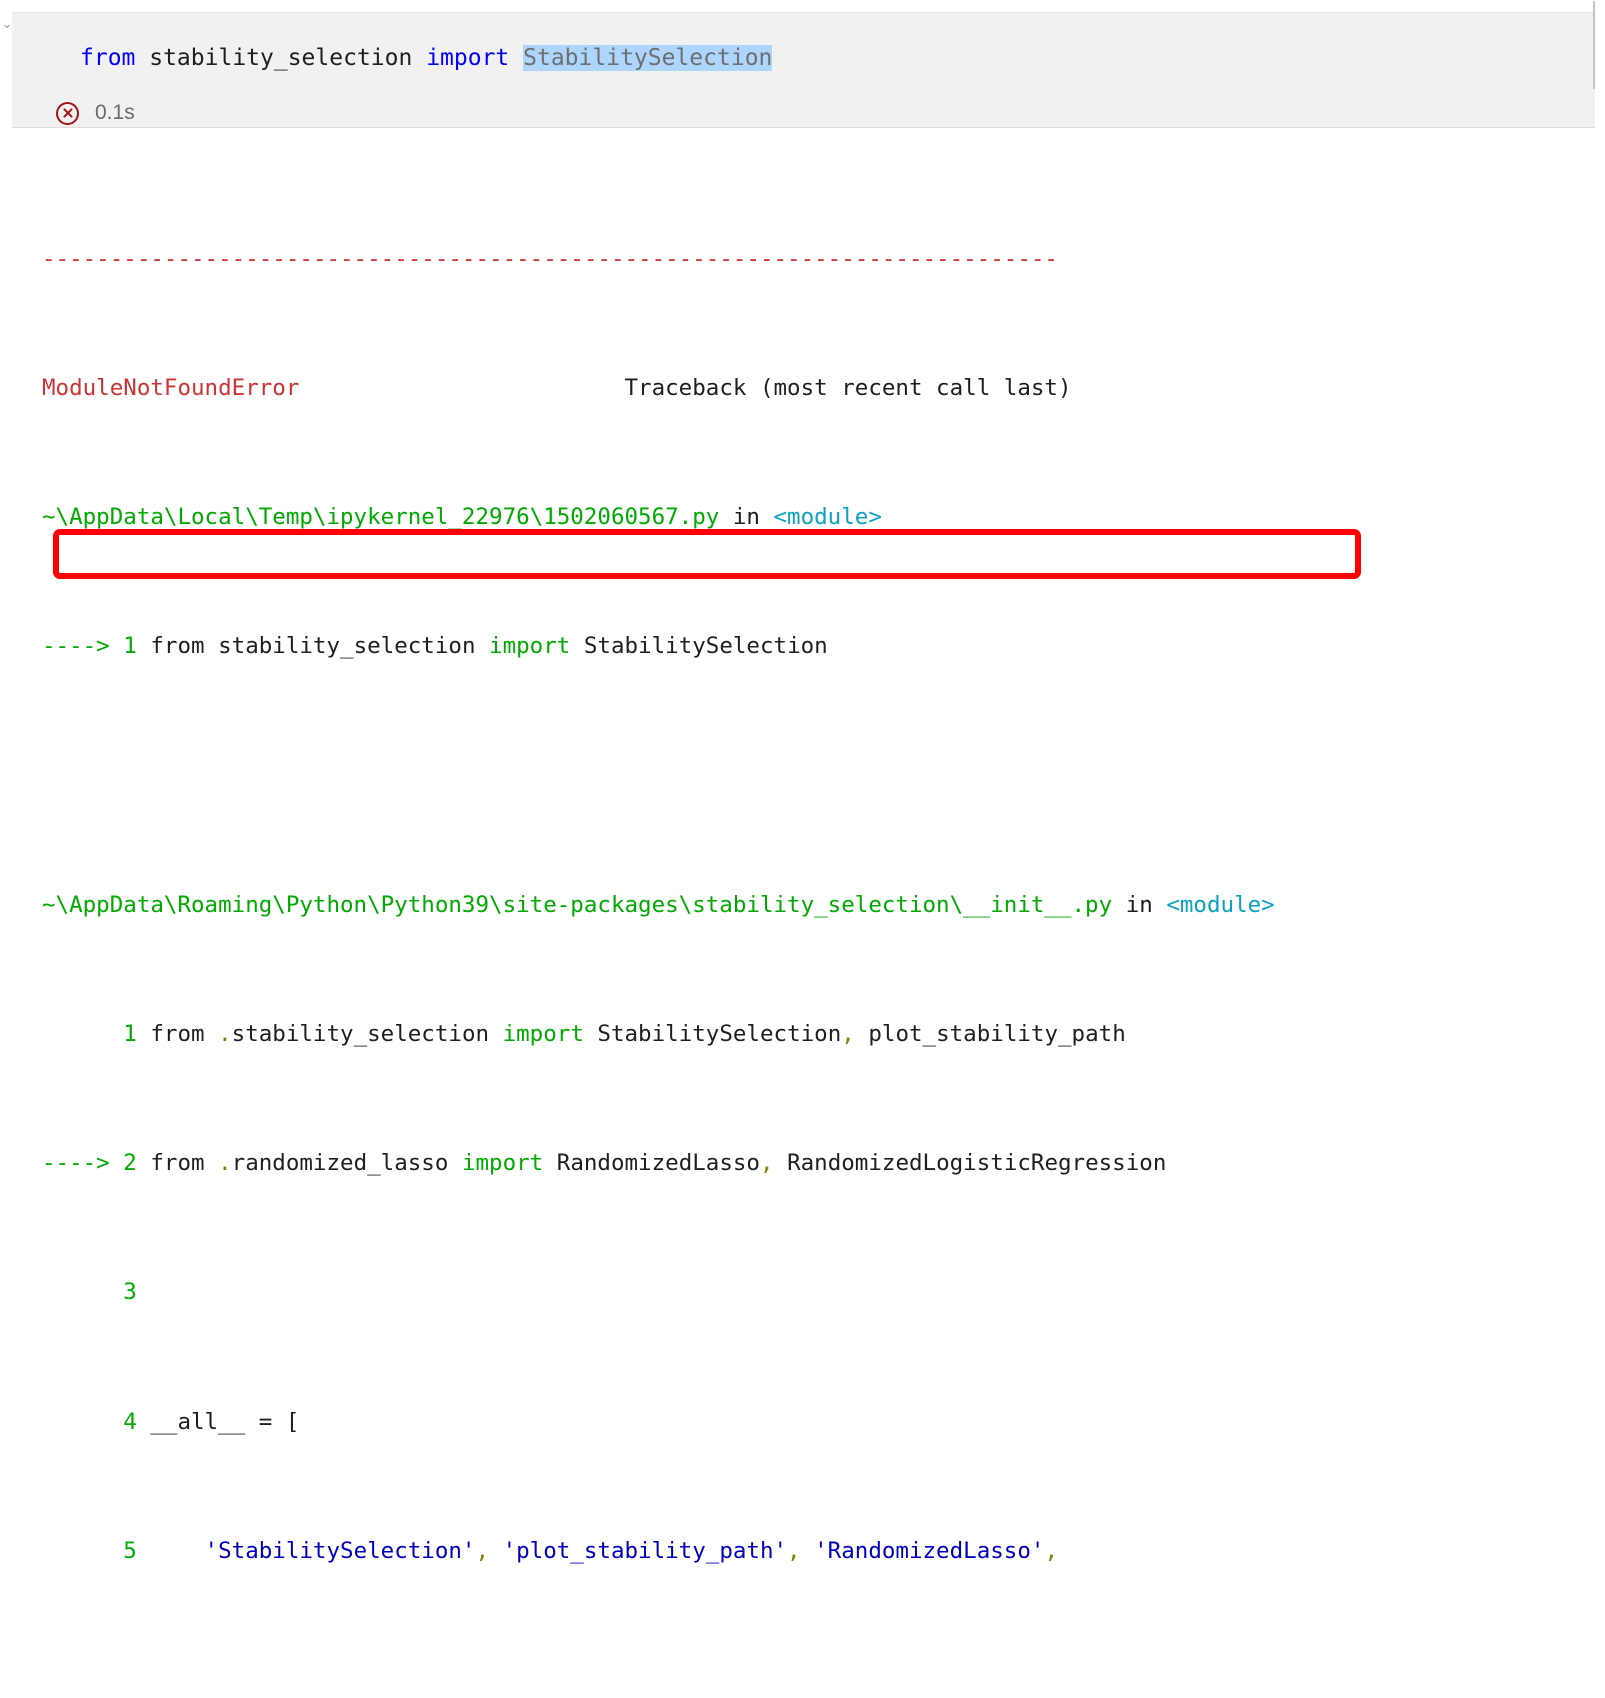  I want to click on frame-2-comma-5a: ,, so click(482, 1550).